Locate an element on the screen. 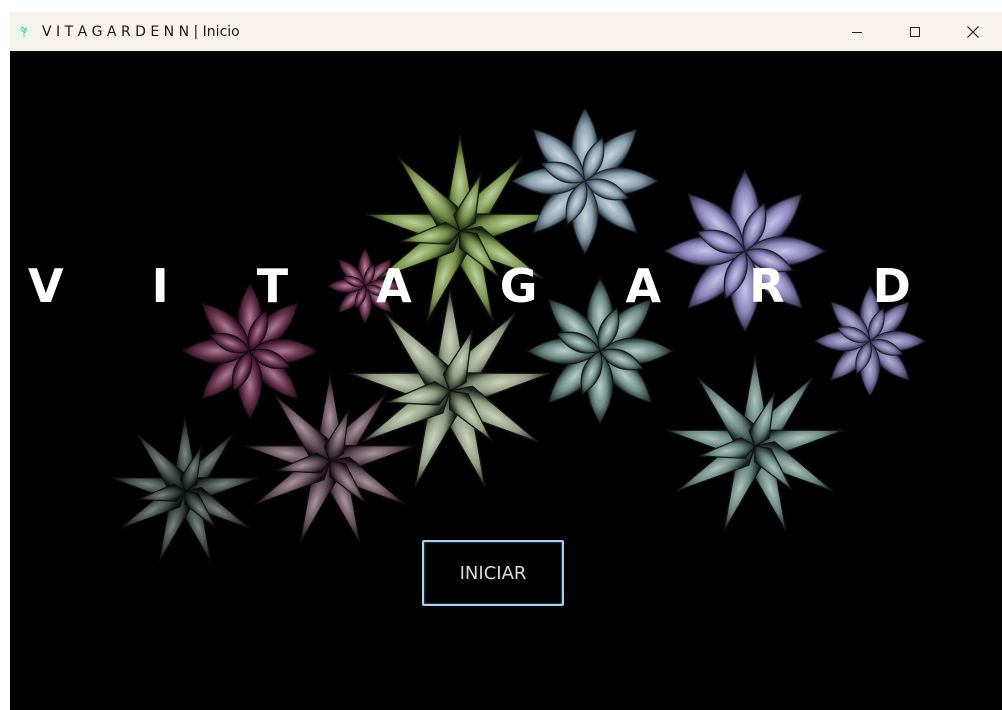 The width and height of the screenshot is (1002, 710). app-leaf-icon is located at coordinates (24, 31).